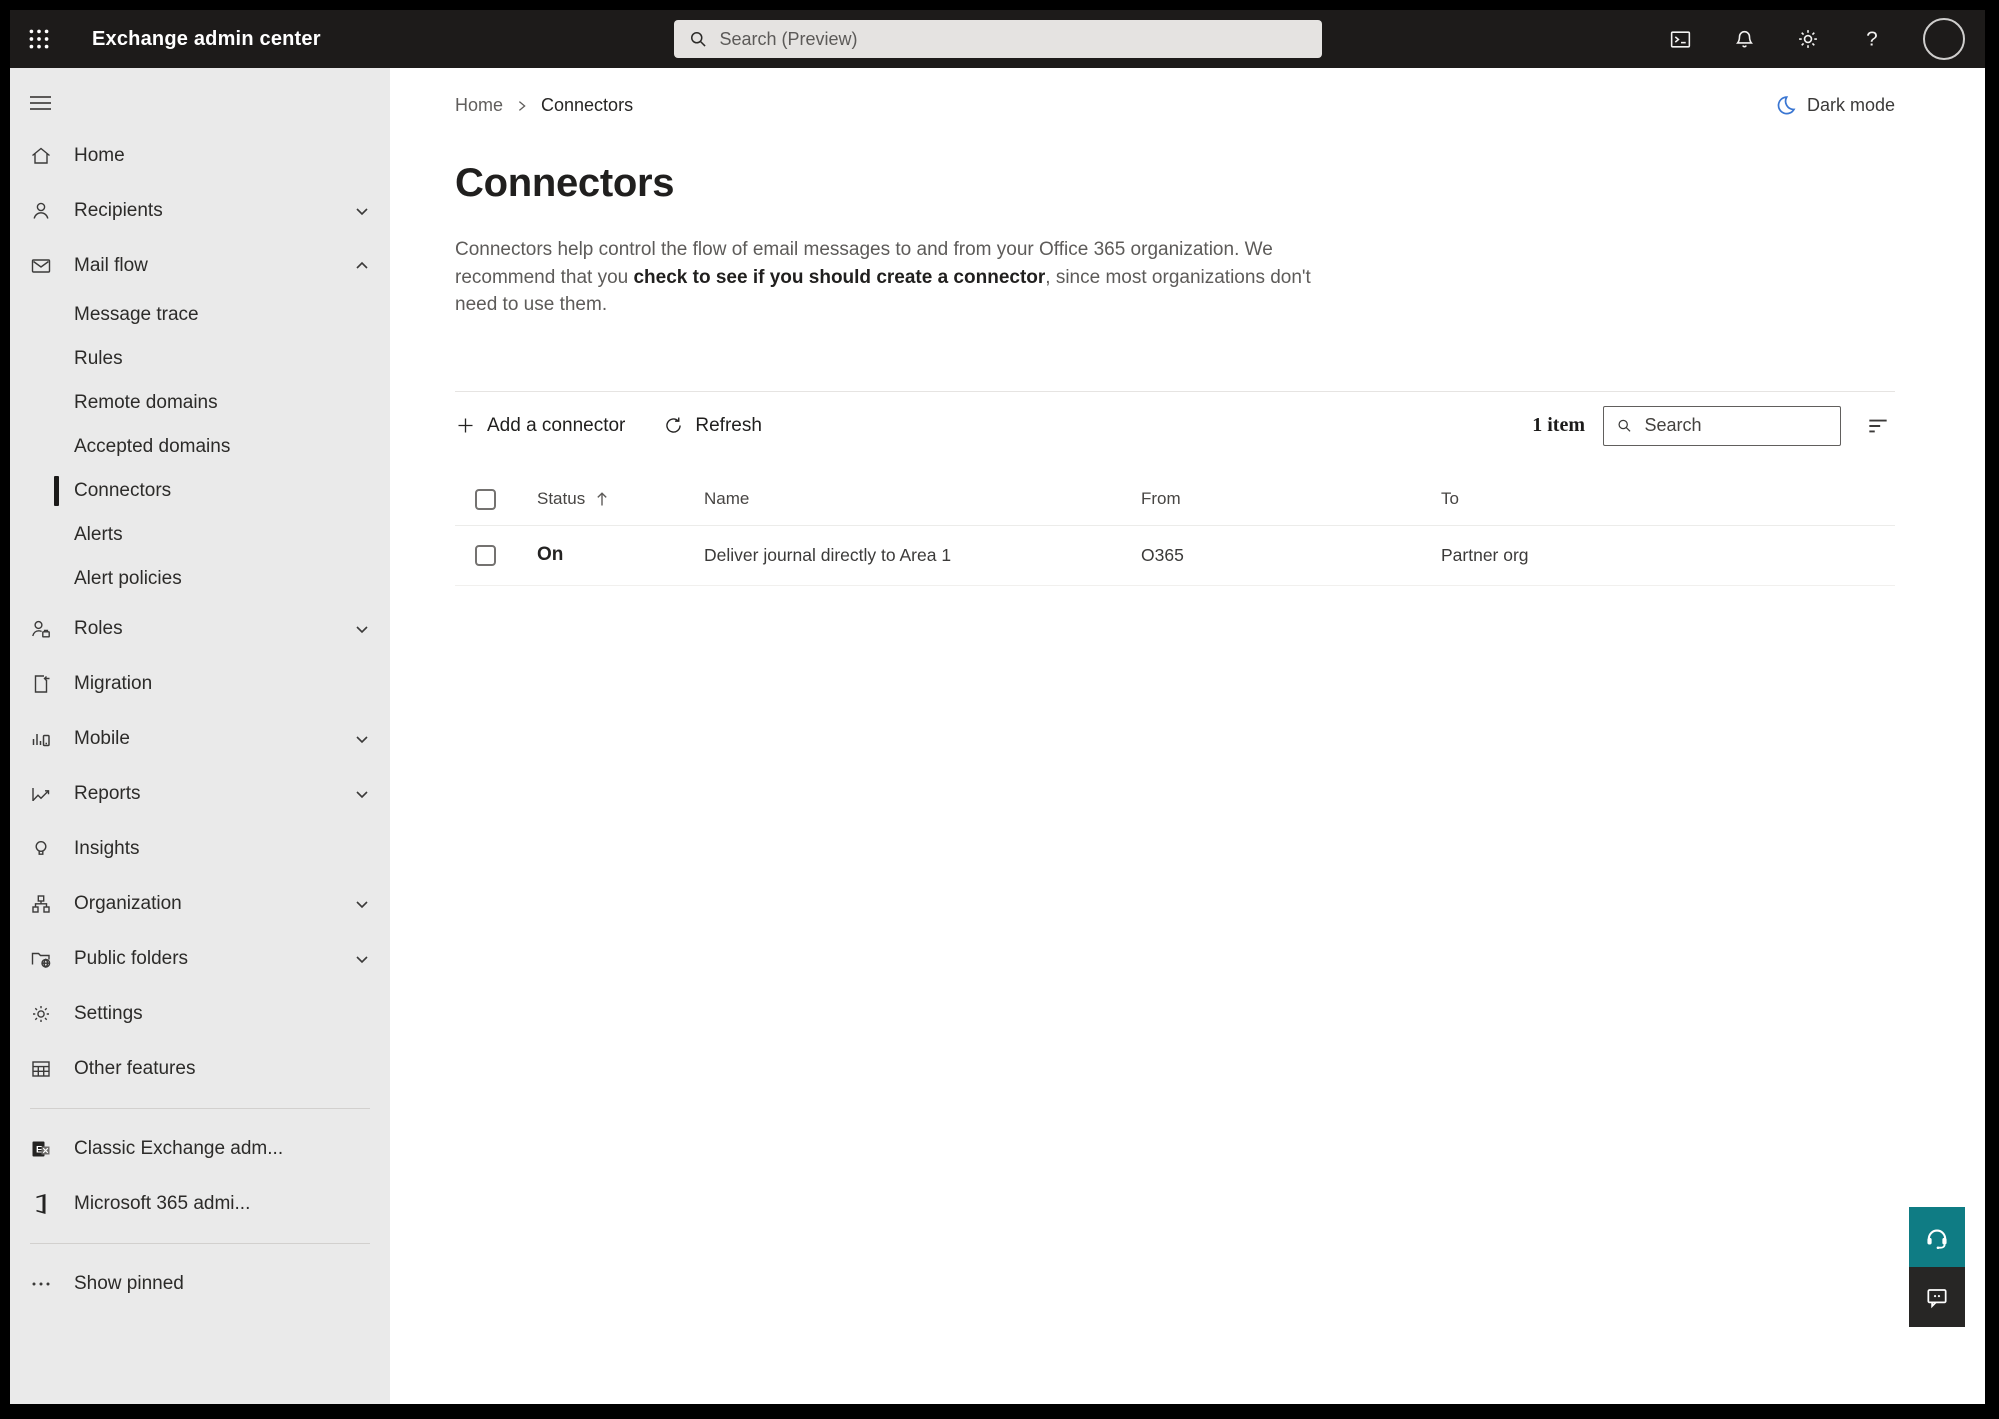 The height and width of the screenshot is (1419, 1999). What do you see at coordinates (1786, 105) in the screenshot?
I see `moon-icon` at bounding box center [1786, 105].